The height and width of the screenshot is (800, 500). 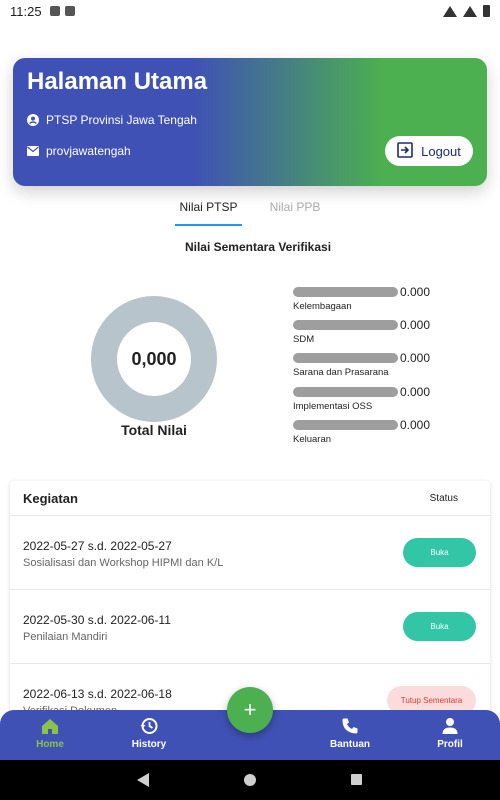 What do you see at coordinates (443, 498) in the screenshot?
I see `status-column-header: Status` at bounding box center [443, 498].